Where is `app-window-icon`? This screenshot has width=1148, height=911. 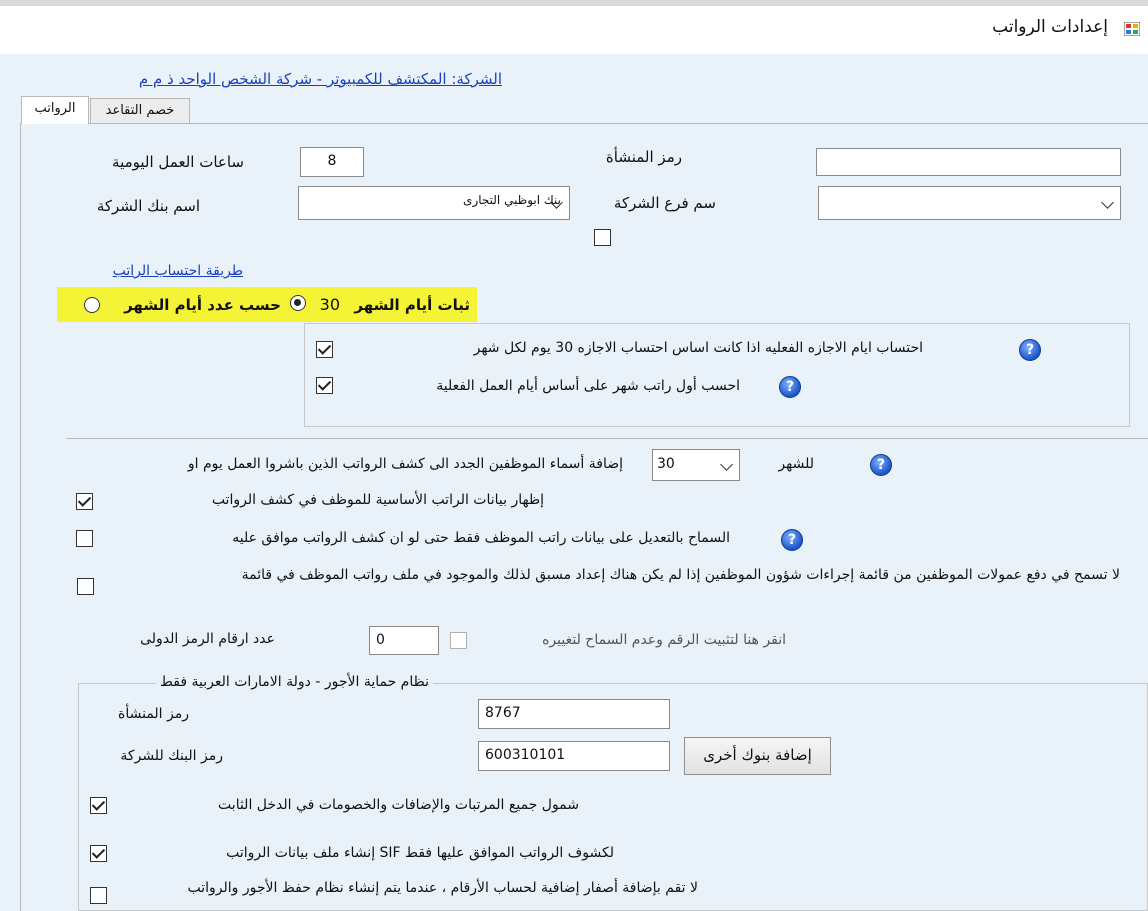 app-window-icon is located at coordinates (1132, 29).